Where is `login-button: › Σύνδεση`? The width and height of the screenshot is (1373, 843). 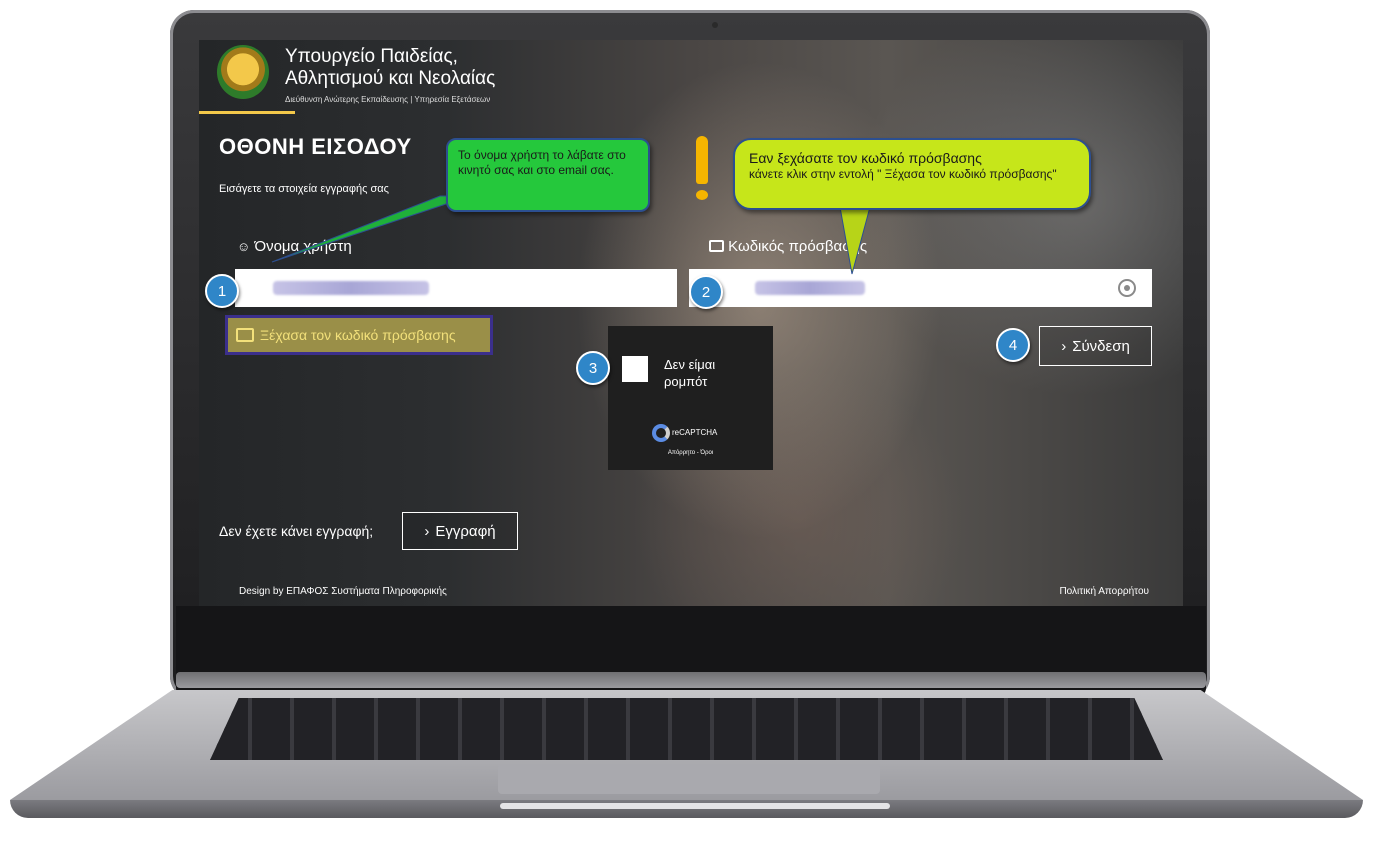
login-button: › Σύνδεση is located at coordinates (1095, 346).